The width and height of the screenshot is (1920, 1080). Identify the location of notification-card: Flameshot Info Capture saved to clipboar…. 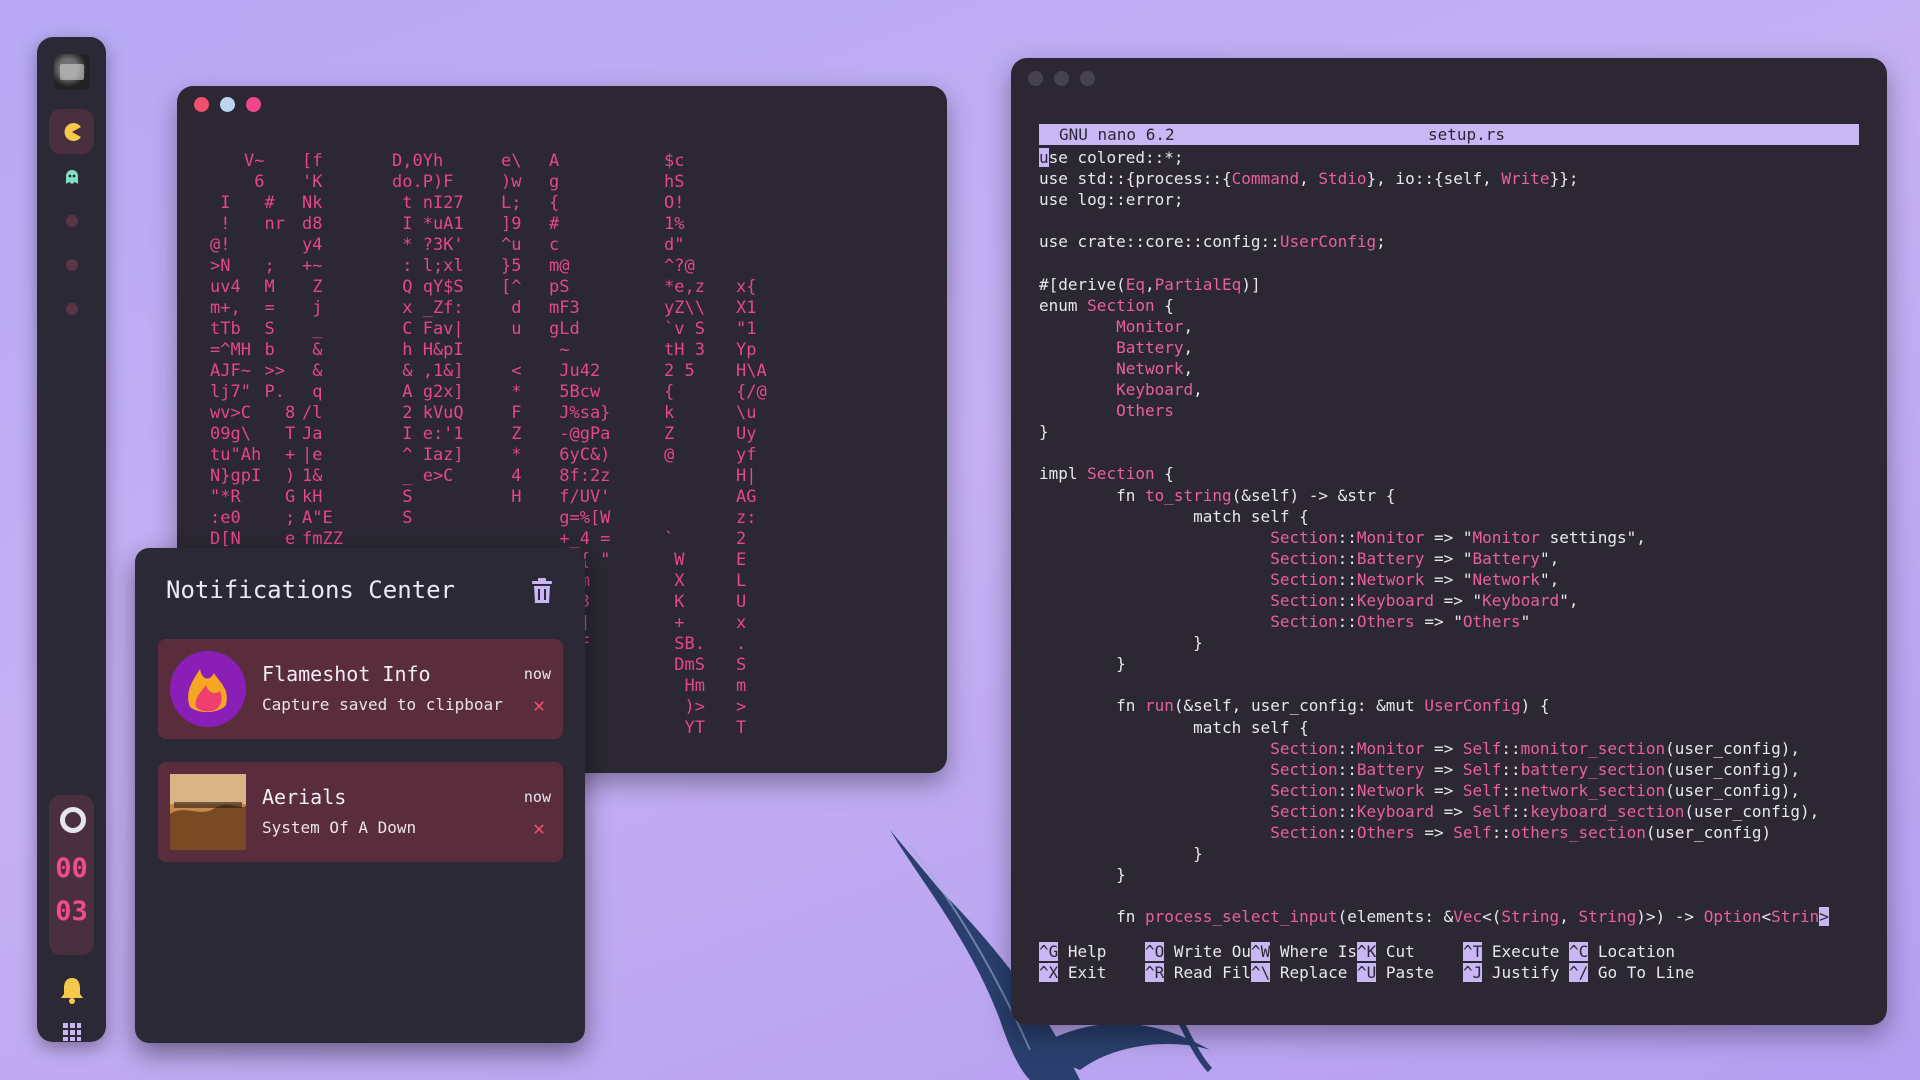
(360, 689).